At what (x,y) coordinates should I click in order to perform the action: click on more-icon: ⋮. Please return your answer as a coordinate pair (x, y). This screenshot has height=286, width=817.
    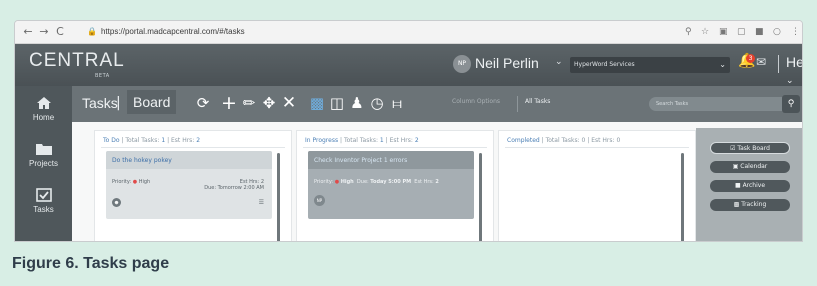
    Looking at the image, I should click on (795, 32).